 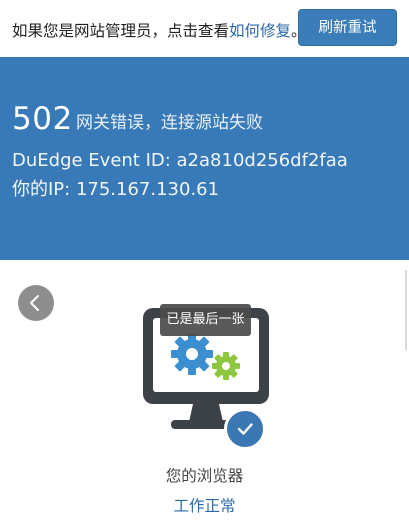 I want to click on check-icon, so click(x=245, y=429).